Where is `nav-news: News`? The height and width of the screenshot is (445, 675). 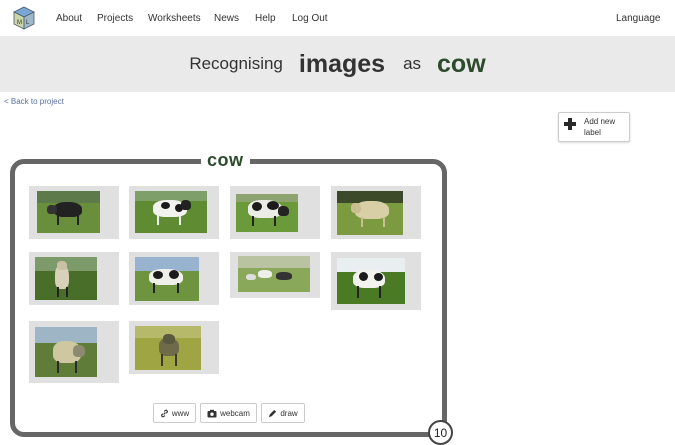 nav-news: News is located at coordinates (226, 18).